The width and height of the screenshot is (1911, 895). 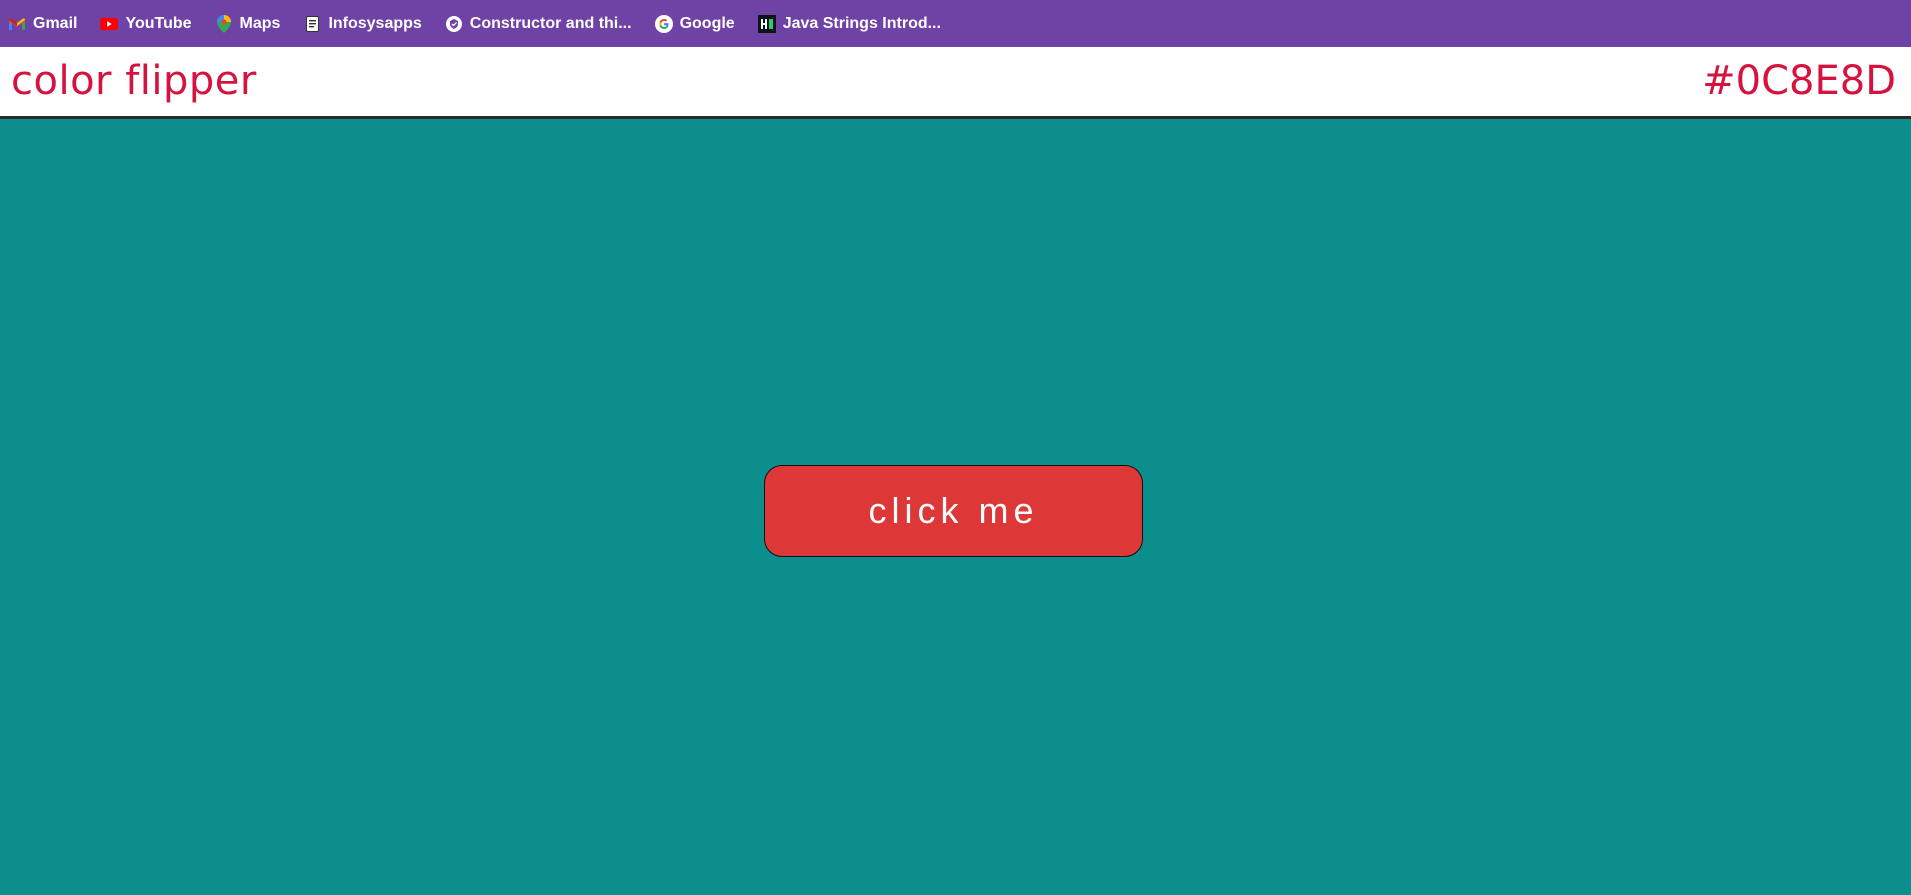 I want to click on bookmark-label: Google, so click(x=707, y=23).